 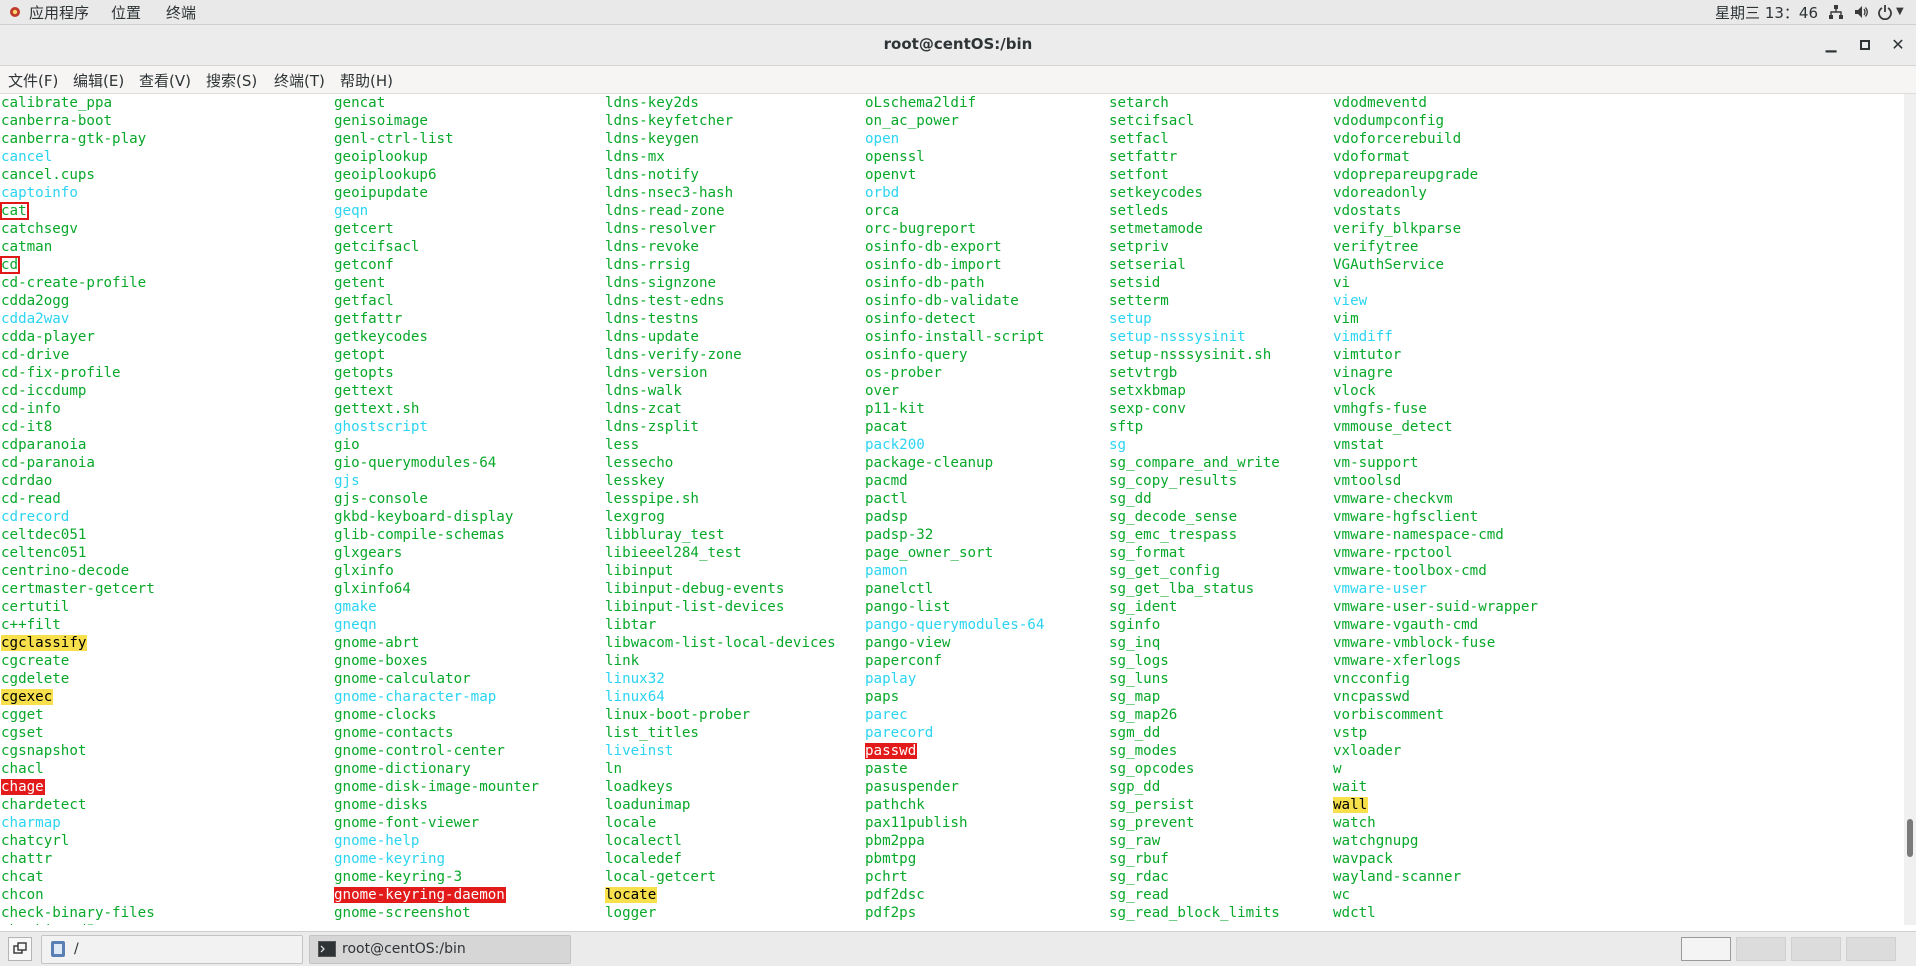 I want to click on file-entry: certmaster-getcert, so click(x=78, y=589).